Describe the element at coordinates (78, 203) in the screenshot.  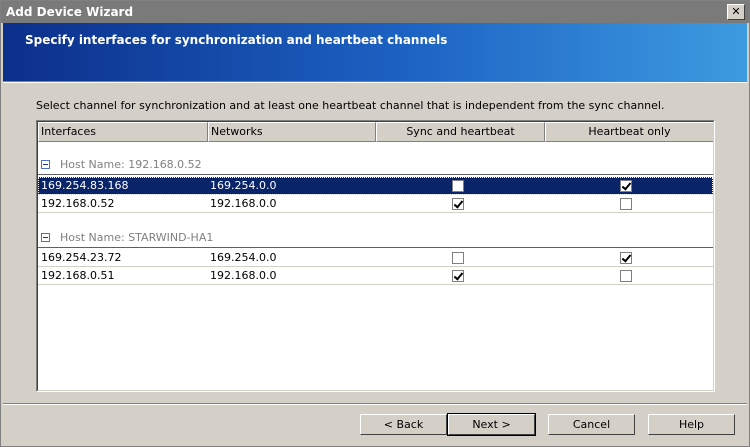
I see `interface-cell: 192.168.0.52` at that location.